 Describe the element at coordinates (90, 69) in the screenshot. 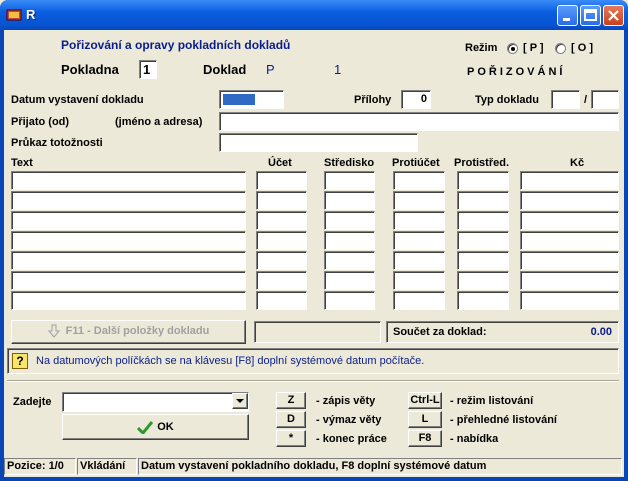

I see `pokladna-label: Pokladna` at that location.